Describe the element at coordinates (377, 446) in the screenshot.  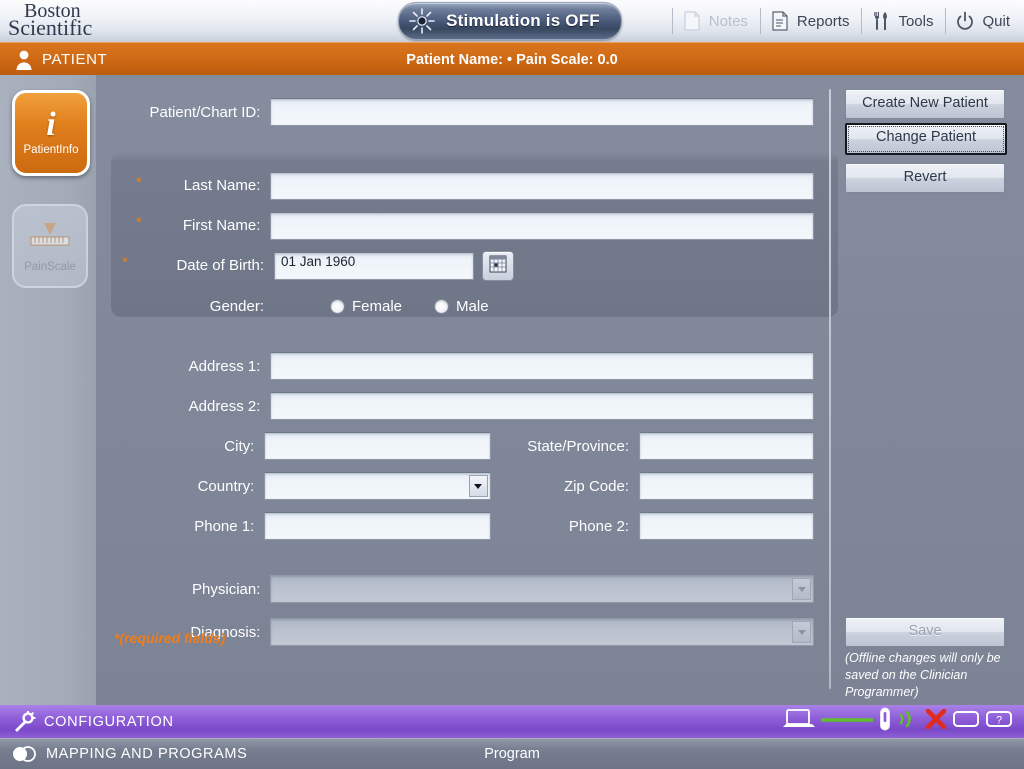
I see `city-input` at that location.